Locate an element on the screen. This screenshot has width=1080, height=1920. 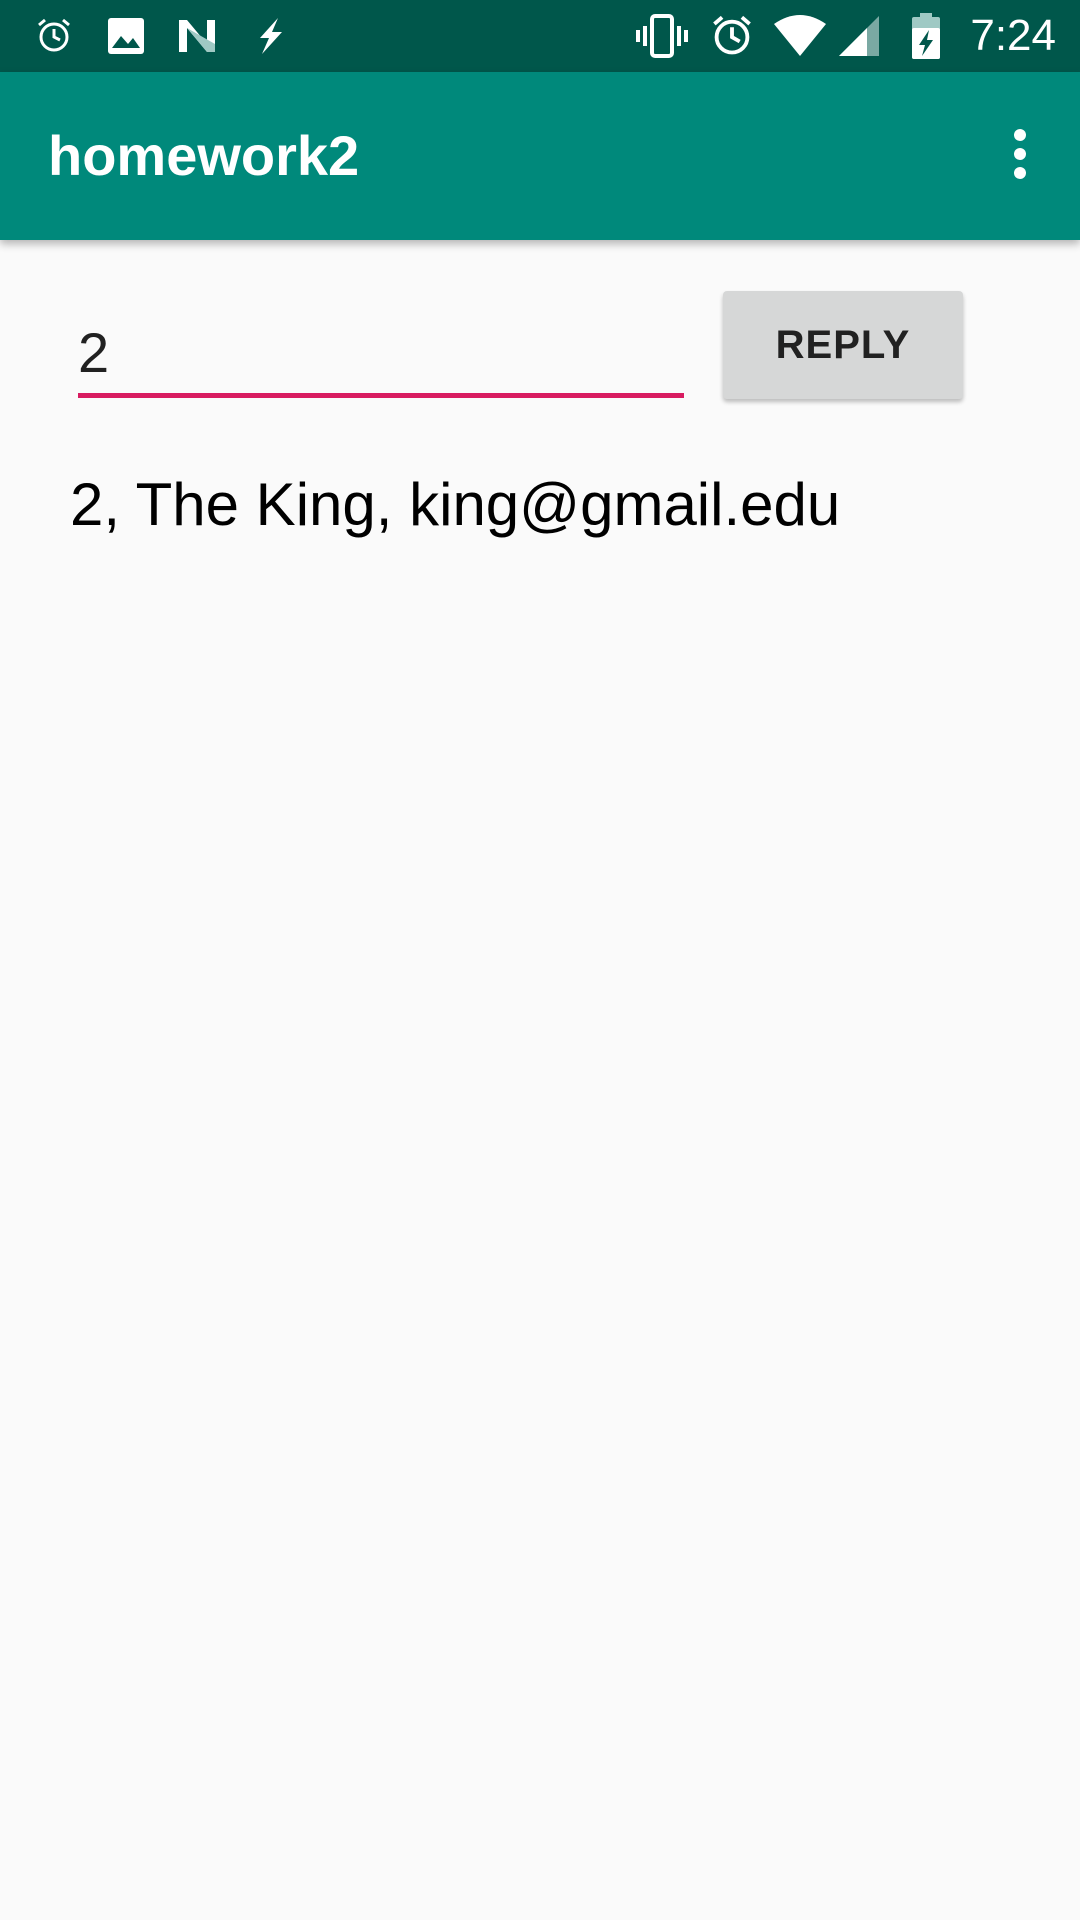
flash-icon is located at coordinates (270, 36).